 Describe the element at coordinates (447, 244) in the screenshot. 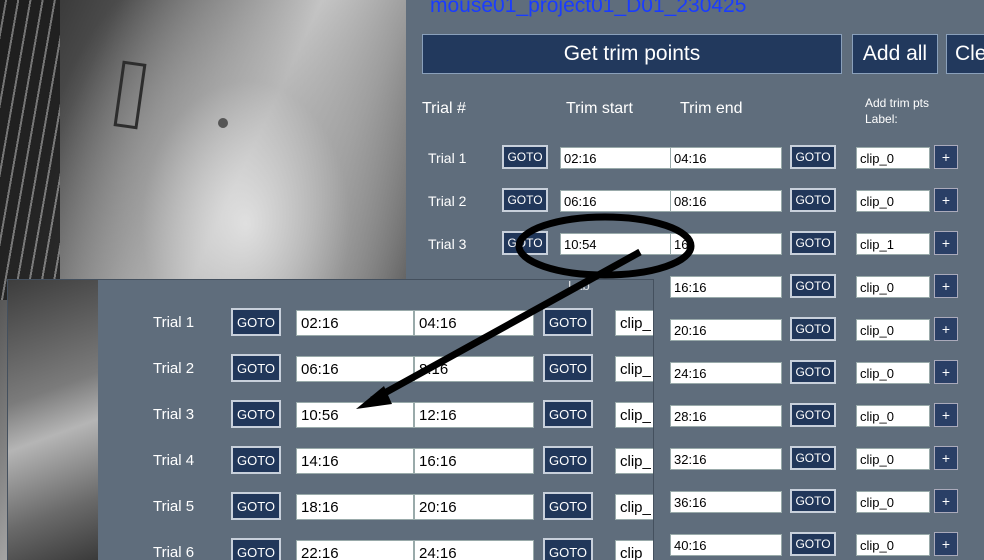

I see `trial-label: Trial 3` at that location.